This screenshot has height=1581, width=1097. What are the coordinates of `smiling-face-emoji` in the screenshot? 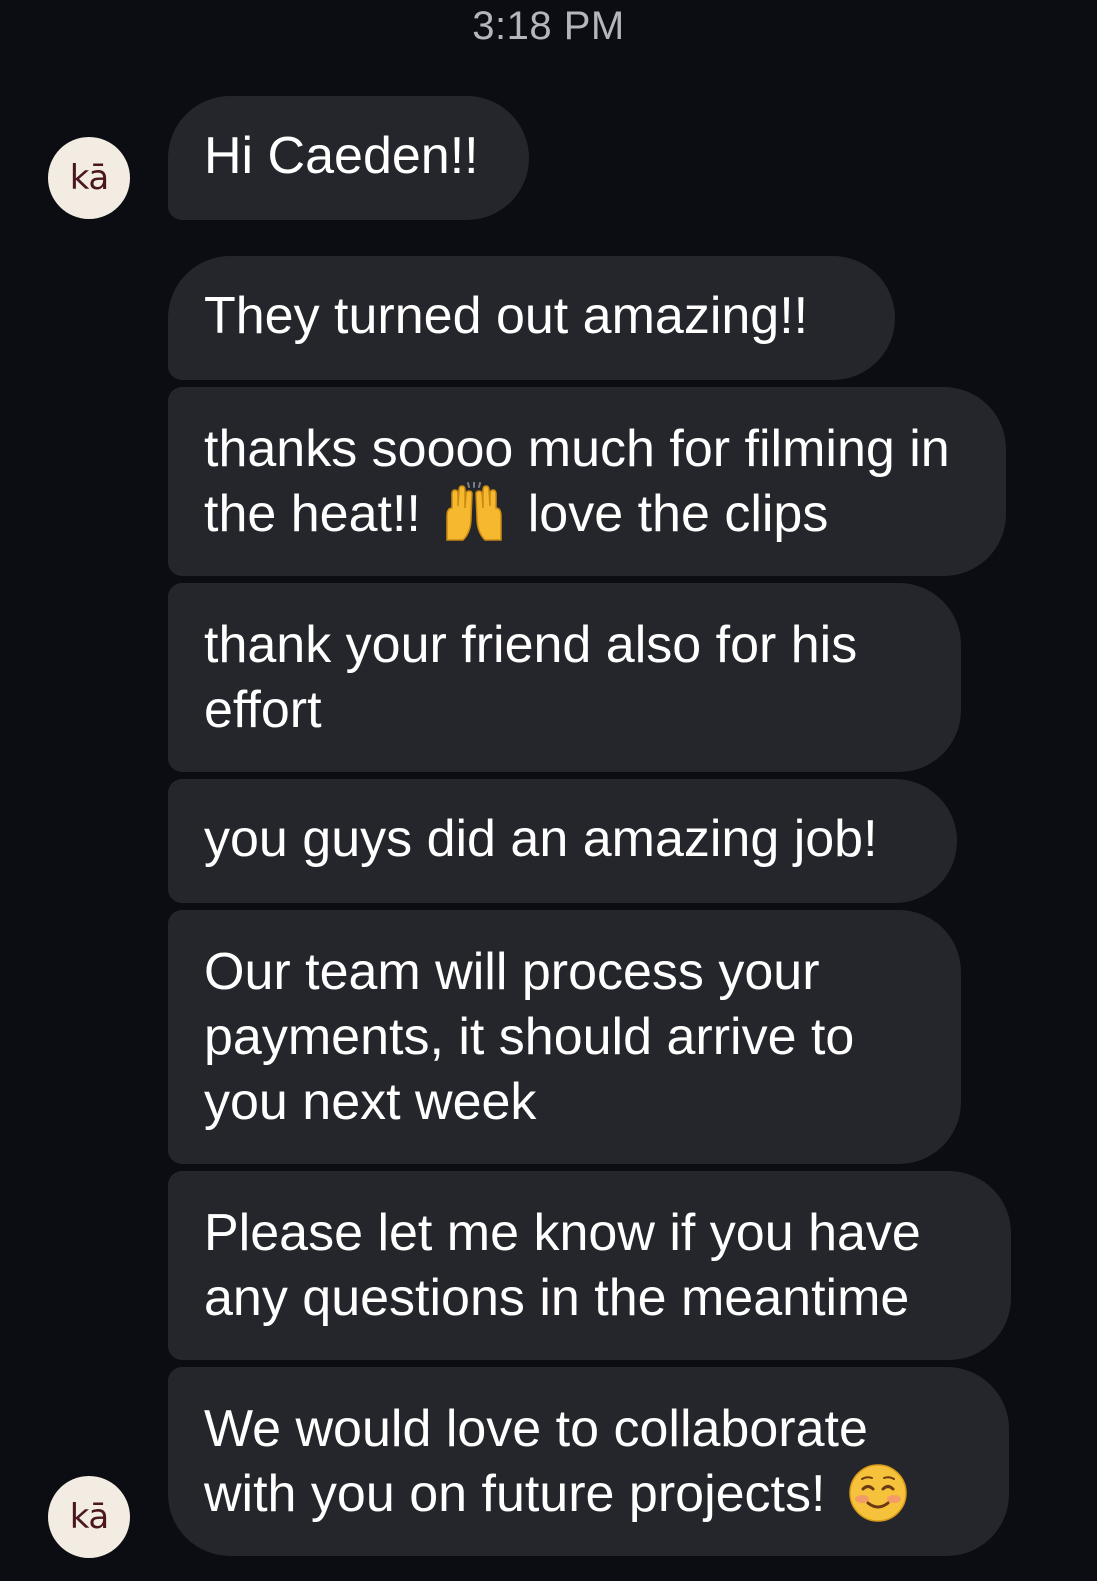 It's located at (878, 1493).